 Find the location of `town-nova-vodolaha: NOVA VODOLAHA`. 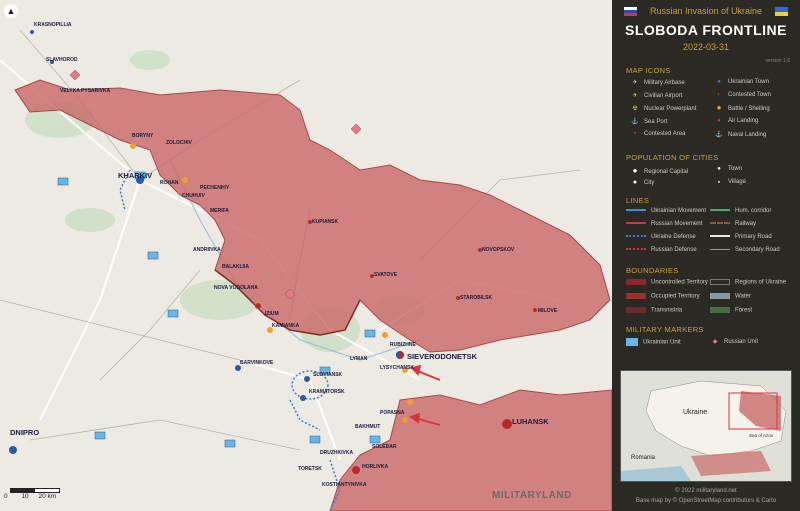

town-nova-vodolaha: NOVA VODOLAHA is located at coordinates (236, 288).